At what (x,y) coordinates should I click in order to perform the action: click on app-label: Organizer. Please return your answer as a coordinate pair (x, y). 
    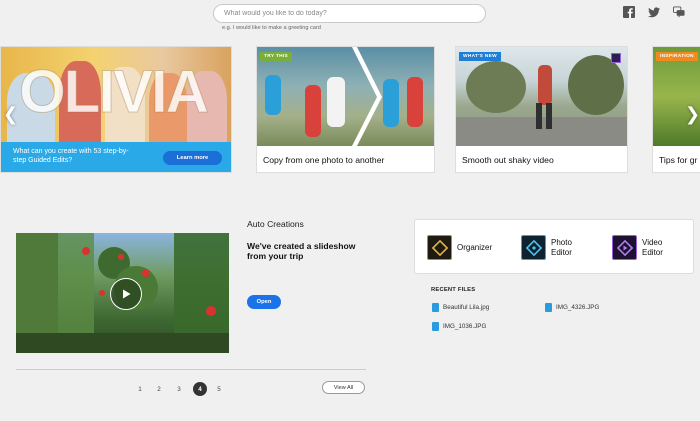
    Looking at the image, I should click on (475, 247).